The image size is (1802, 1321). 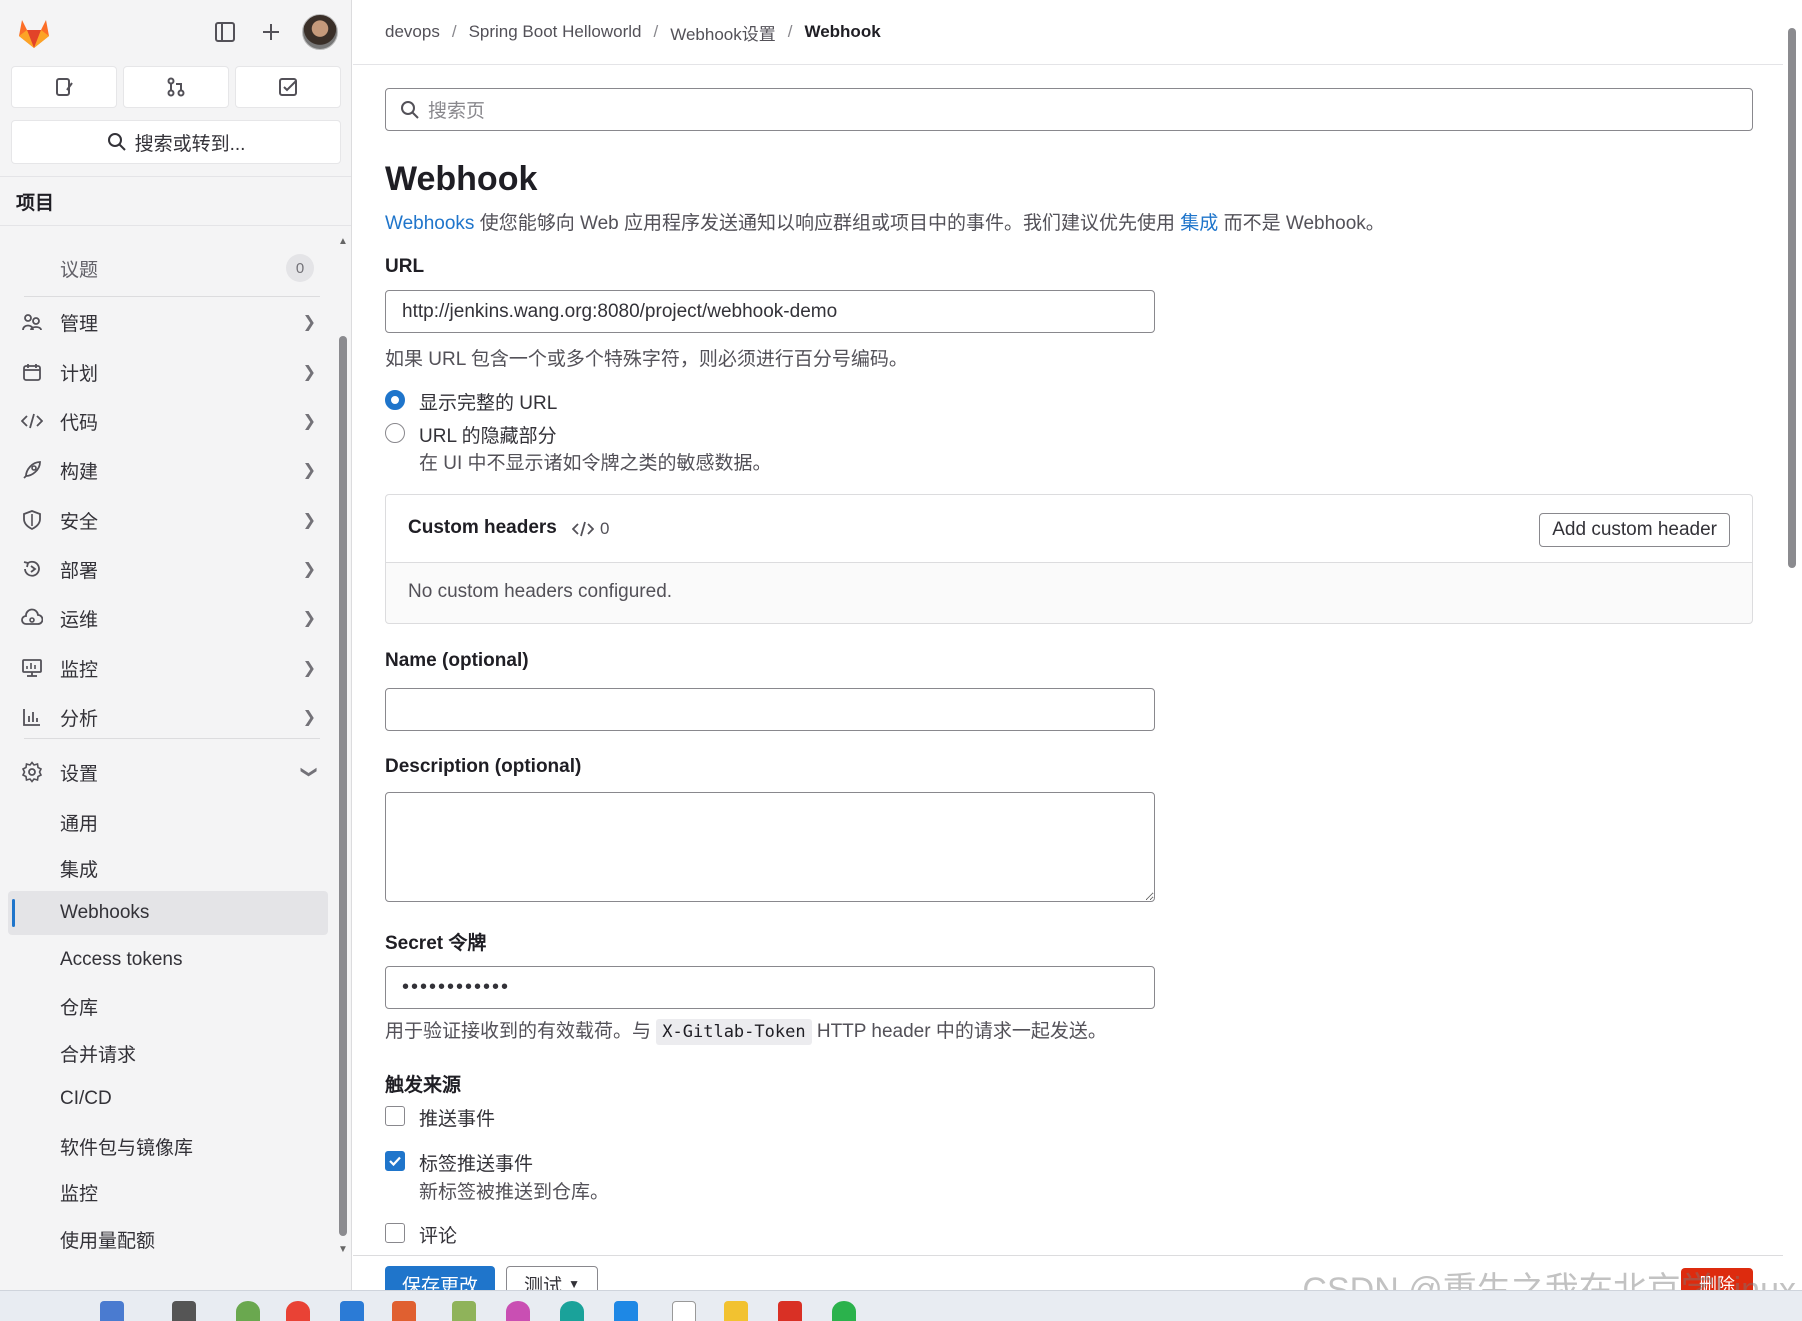 I want to click on sidebar-subitem-label: 合并请求, so click(x=98, y=1055).